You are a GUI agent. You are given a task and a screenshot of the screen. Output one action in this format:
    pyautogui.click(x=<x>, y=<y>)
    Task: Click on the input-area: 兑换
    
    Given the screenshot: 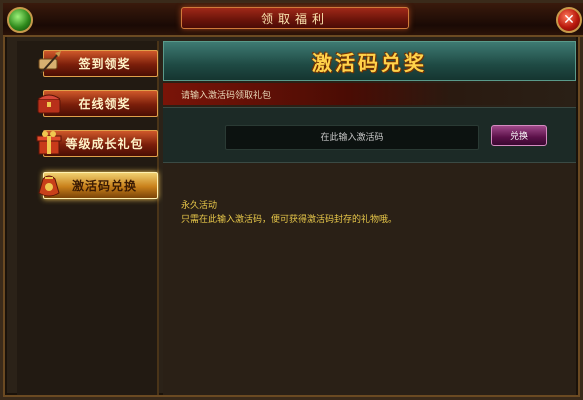 What is the action you would take?
    pyautogui.click(x=369, y=135)
    